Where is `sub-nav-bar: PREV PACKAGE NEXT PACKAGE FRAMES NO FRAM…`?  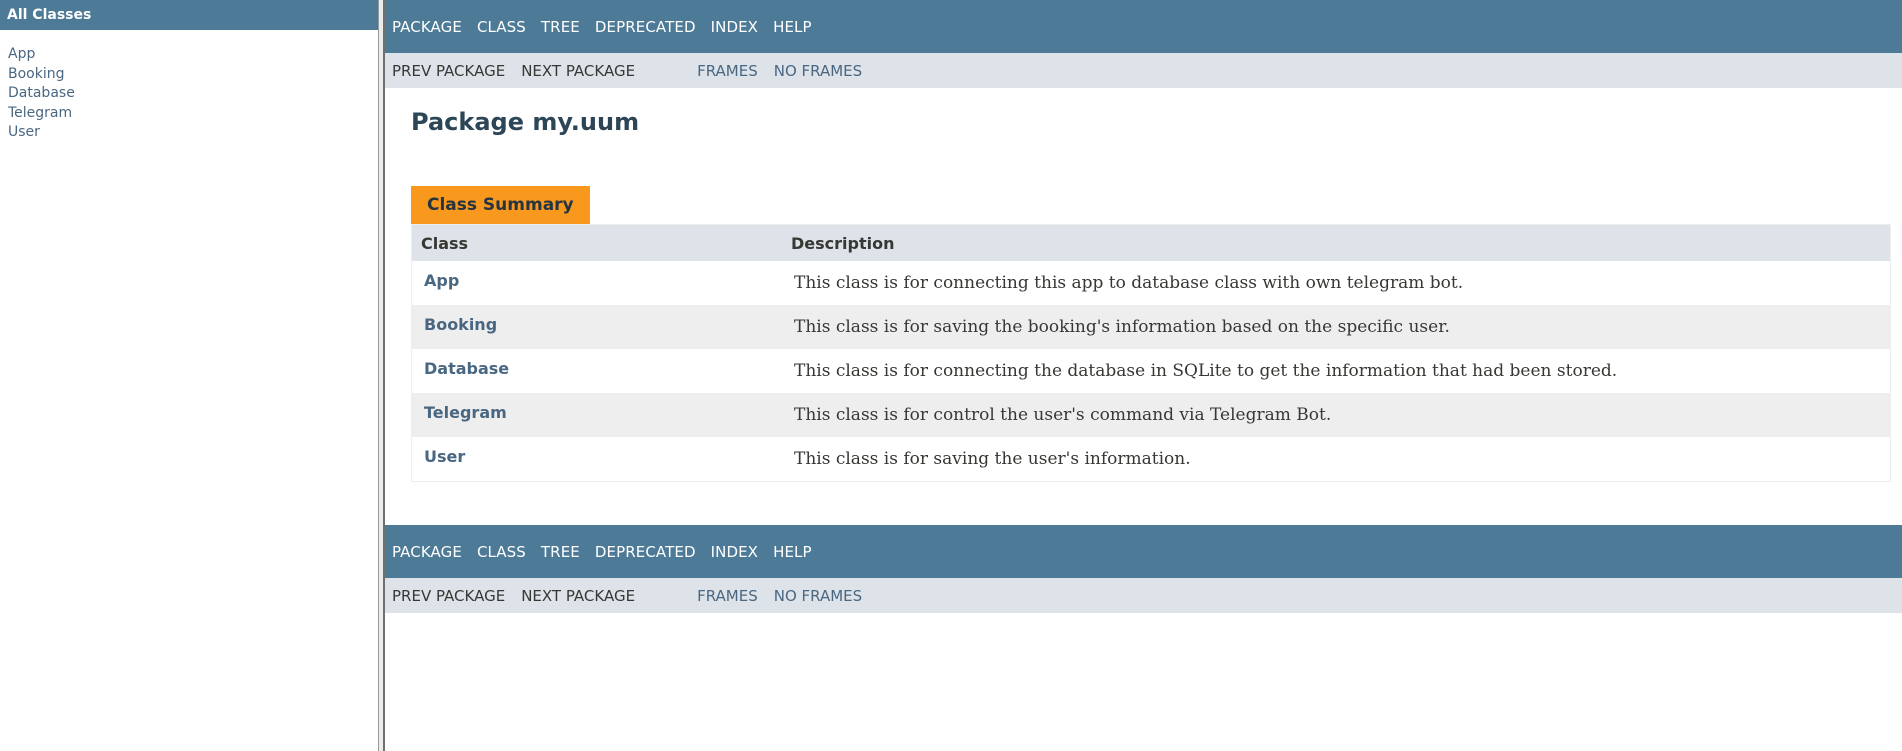 sub-nav-bar: PREV PACKAGE NEXT PACKAGE FRAMES NO FRAM… is located at coordinates (1143, 70).